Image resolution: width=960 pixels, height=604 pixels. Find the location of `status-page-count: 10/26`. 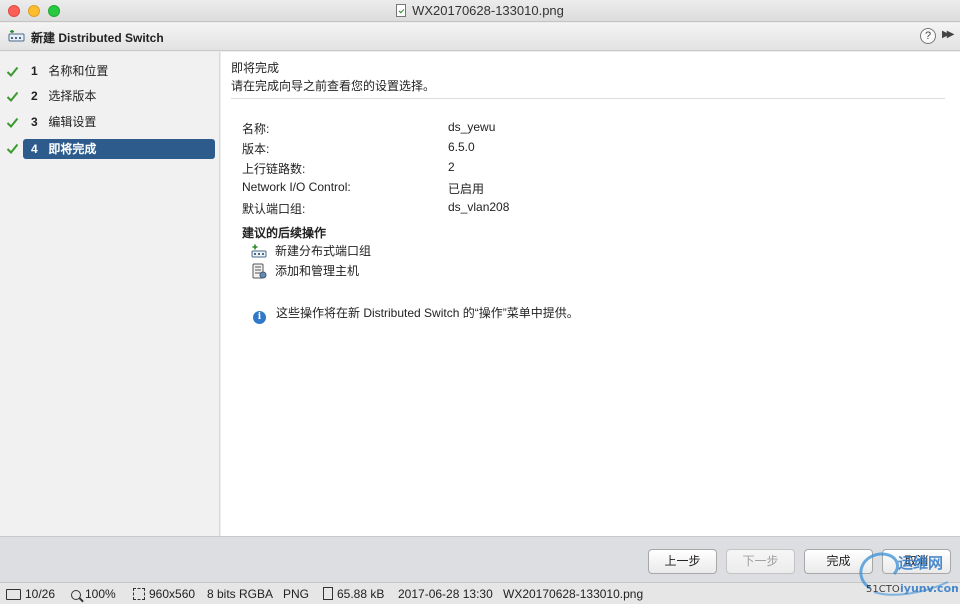

status-page-count: 10/26 is located at coordinates (30, 594).